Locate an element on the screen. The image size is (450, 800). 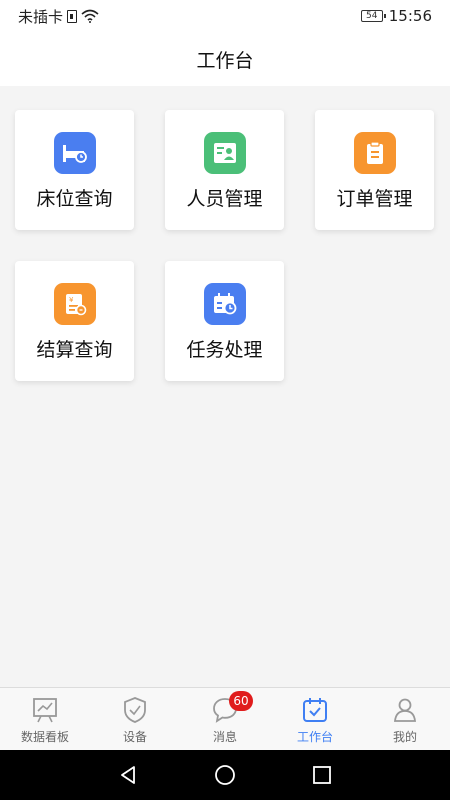
nav-label: 设备 is located at coordinates (134, 737).